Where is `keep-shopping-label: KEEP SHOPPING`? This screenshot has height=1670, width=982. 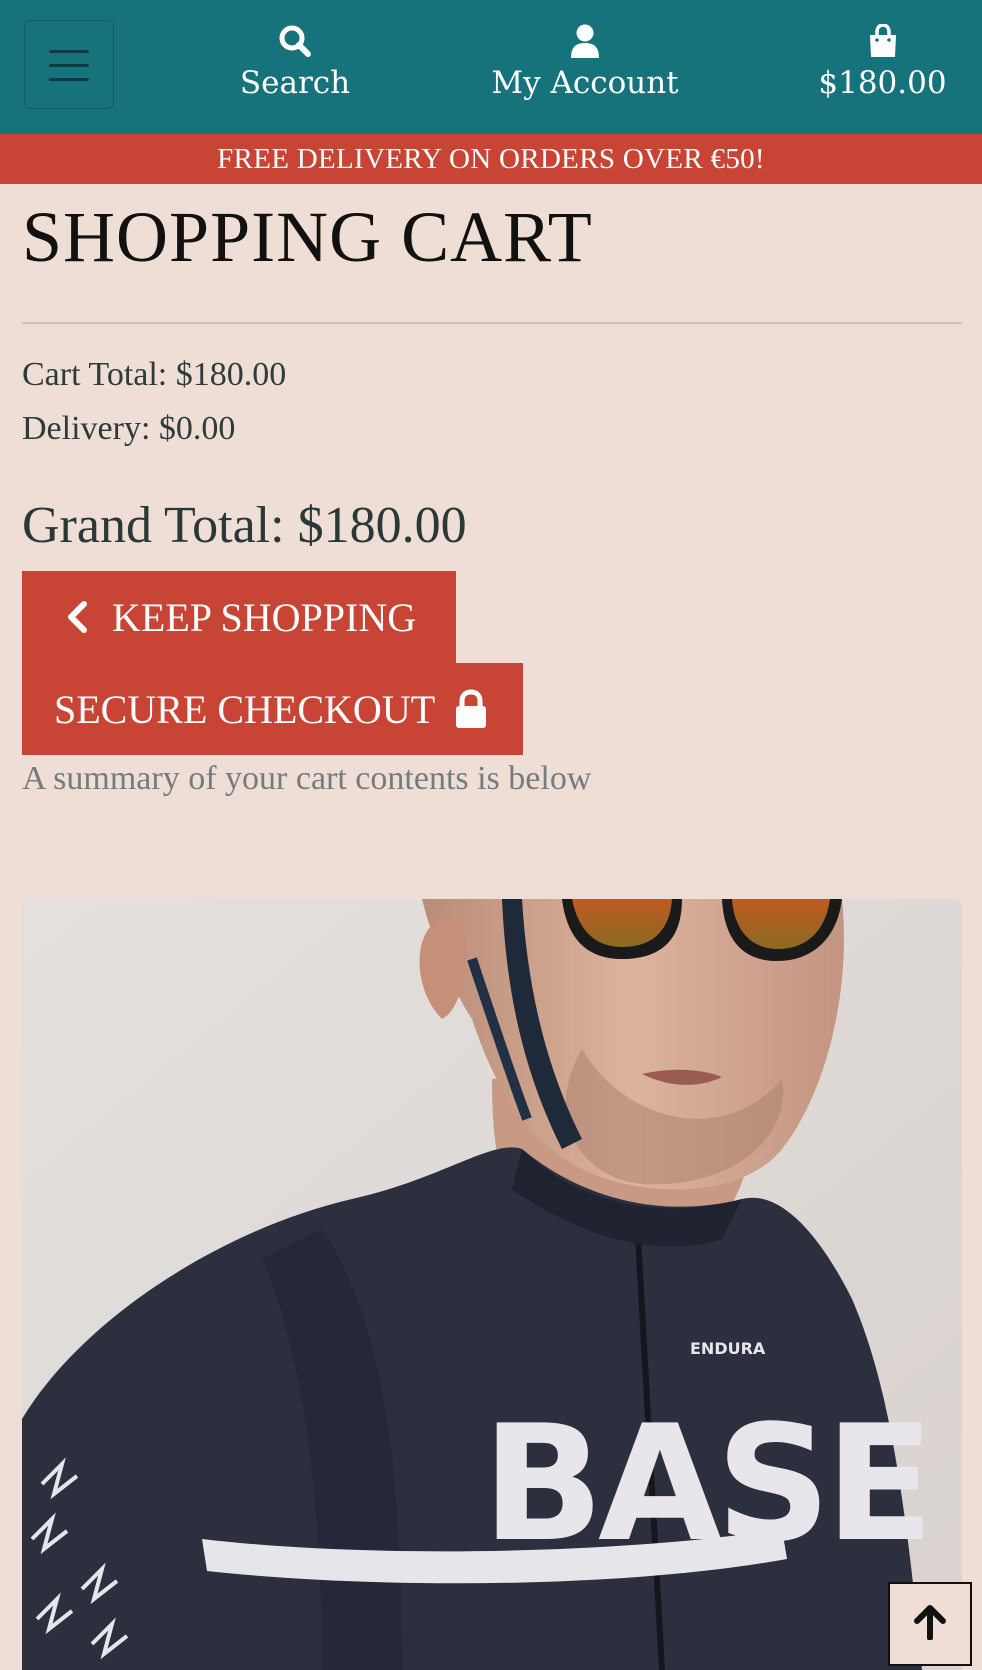 keep-shopping-label: KEEP SHOPPING is located at coordinates (264, 617).